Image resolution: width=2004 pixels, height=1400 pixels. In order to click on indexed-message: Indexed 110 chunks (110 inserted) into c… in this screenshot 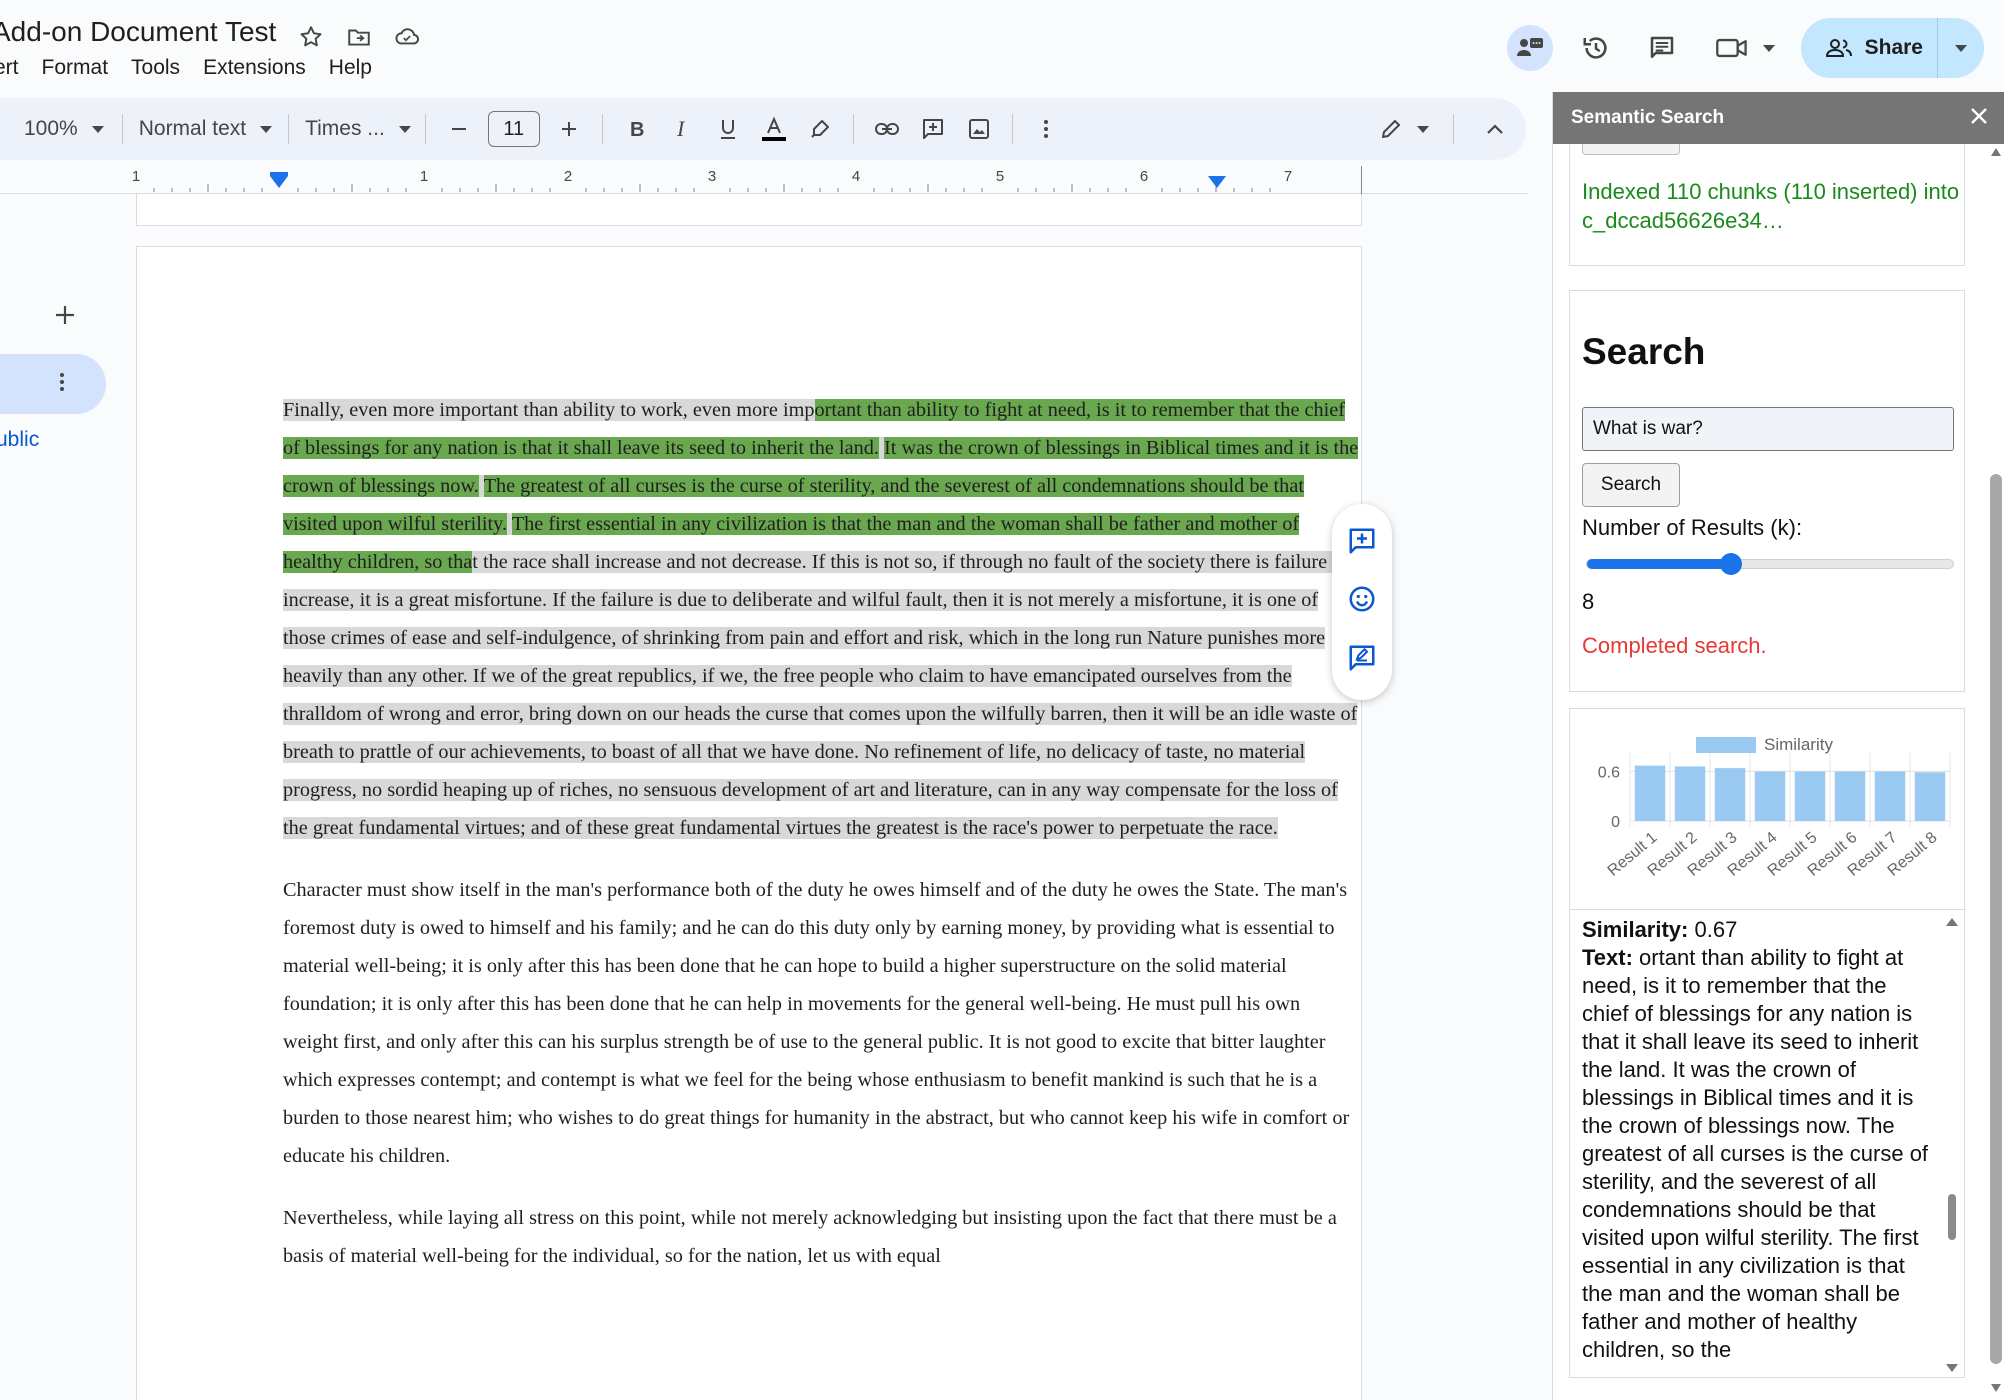, I will do `click(1771, 206)`.